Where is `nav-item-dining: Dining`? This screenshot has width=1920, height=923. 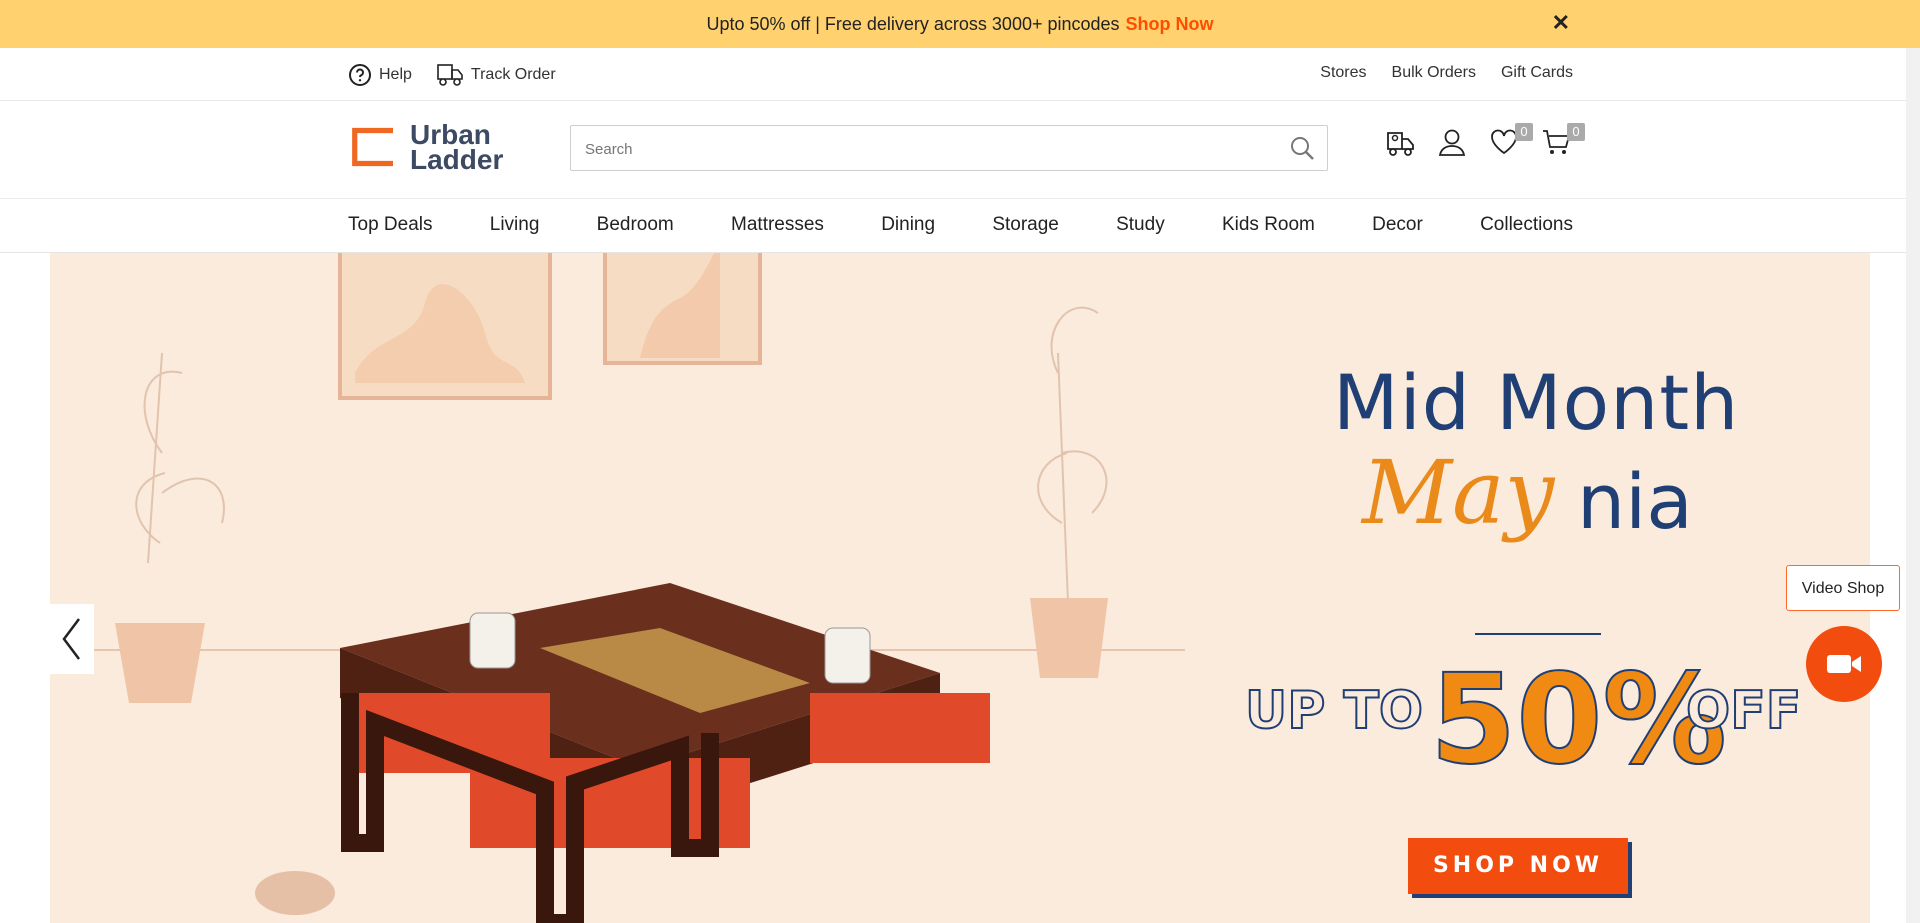 nav-item-dining: Dining is located at coordinates (908, 225).